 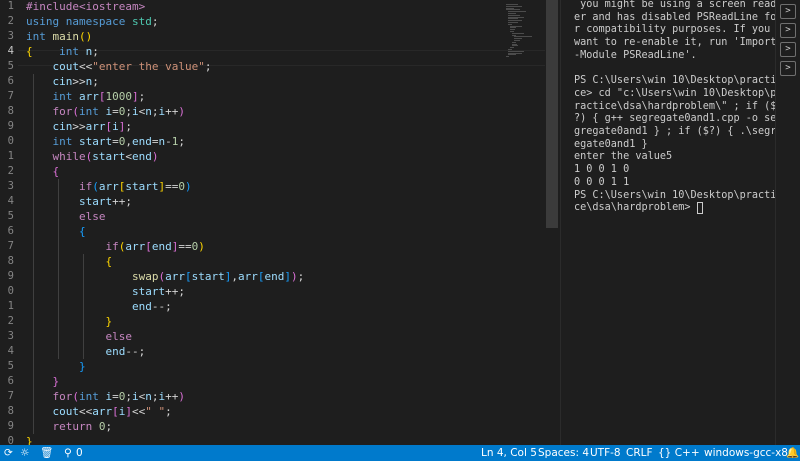 What do you see at coordinates (68, 453) in the screenshot?
I see `ports-icon: ⚲` at bounding box center [68, 453].